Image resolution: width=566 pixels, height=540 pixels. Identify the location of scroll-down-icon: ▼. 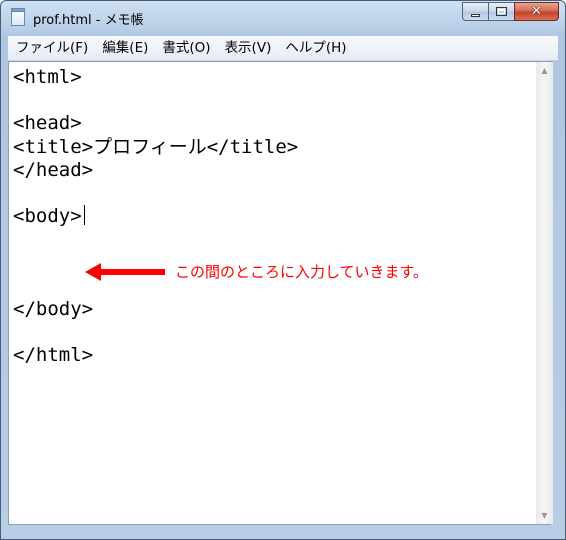
(544, 515).